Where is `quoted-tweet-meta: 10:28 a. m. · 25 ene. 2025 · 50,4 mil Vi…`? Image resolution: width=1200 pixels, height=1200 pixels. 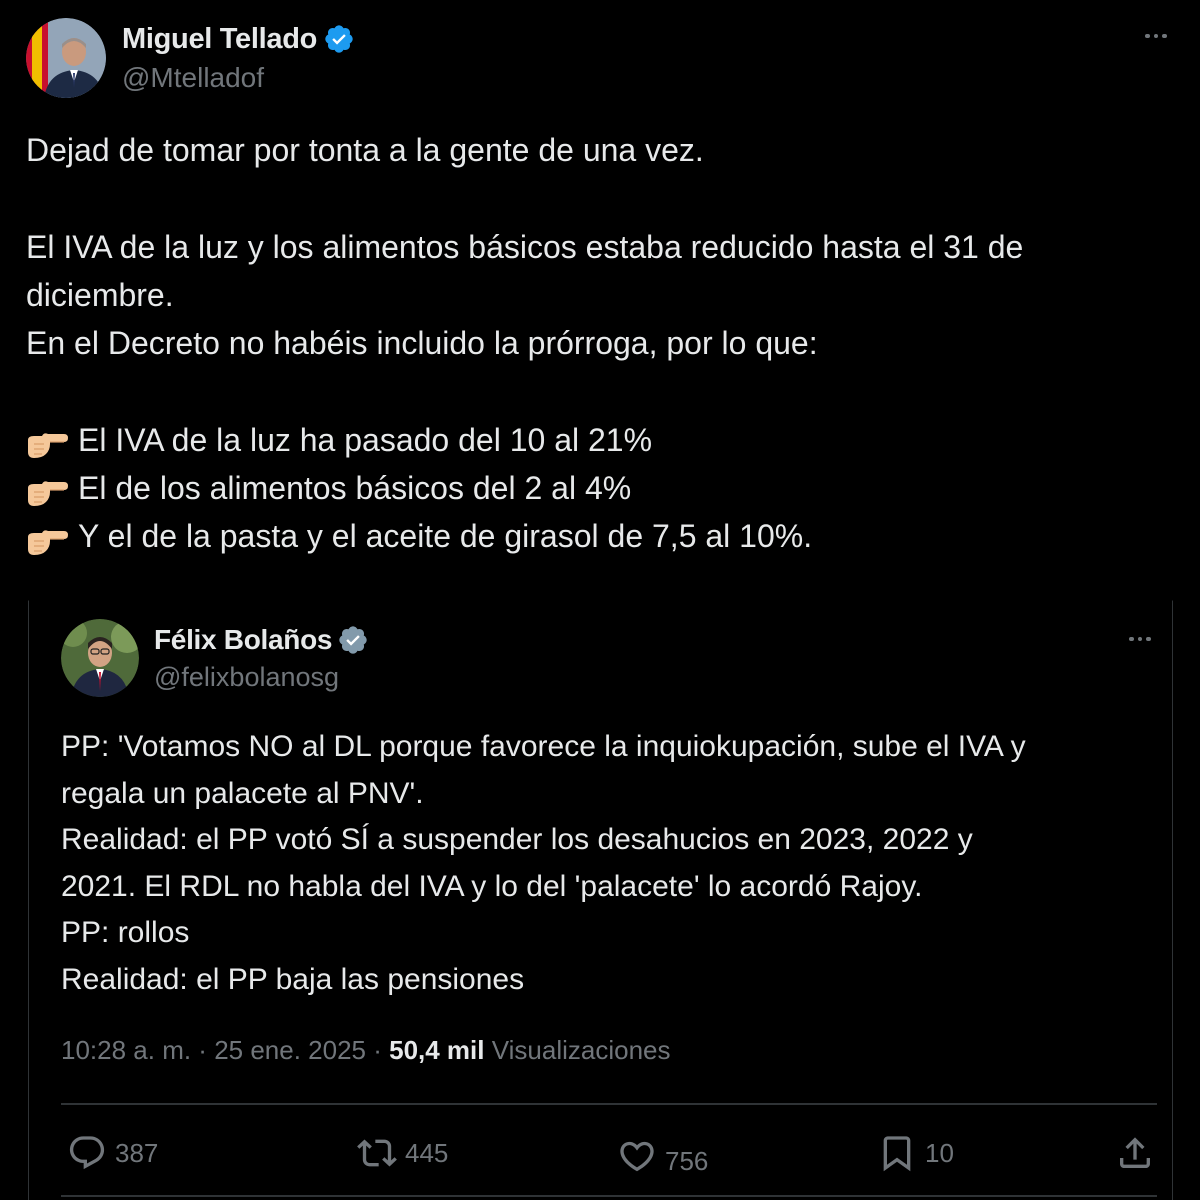 quoted-tweet-meta: 10:28 a. m. · 25 ene. 2025 · 50,4 mil Vi… is located at coordinates (366, 1050).